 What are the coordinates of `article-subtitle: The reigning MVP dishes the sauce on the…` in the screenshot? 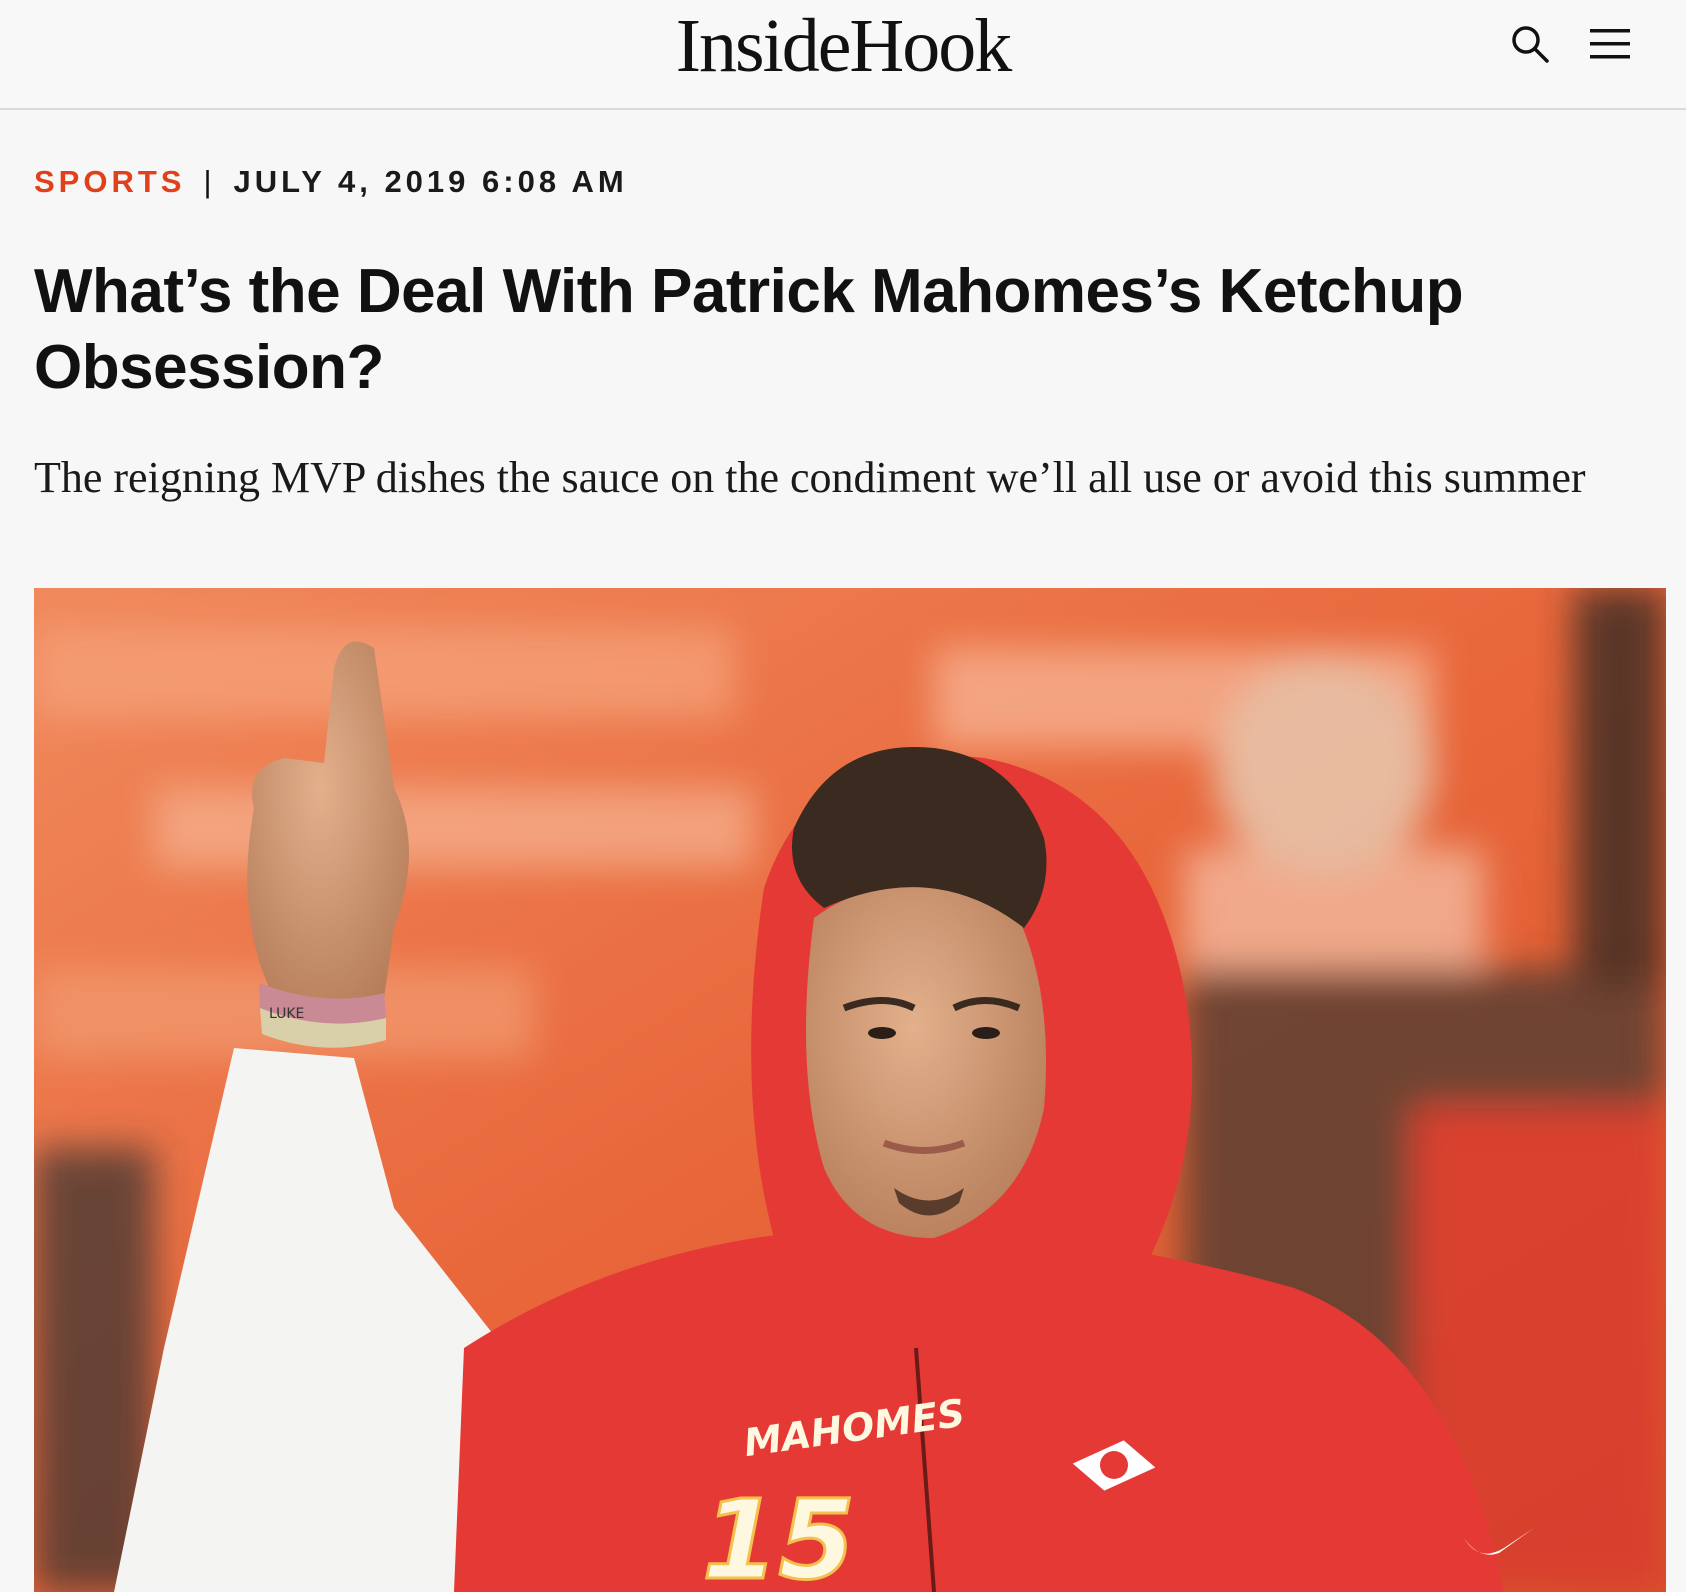 It's located at (810, 477).